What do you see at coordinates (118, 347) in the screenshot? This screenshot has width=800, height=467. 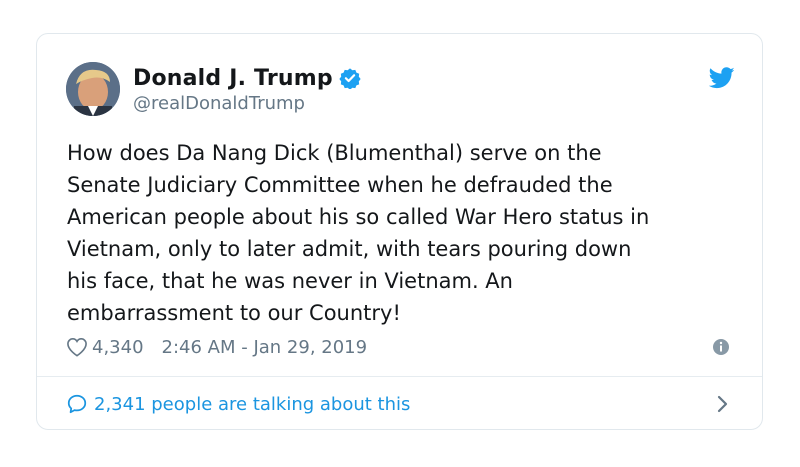 I see `like-count: 4,340` at bounding box center [118, 347].